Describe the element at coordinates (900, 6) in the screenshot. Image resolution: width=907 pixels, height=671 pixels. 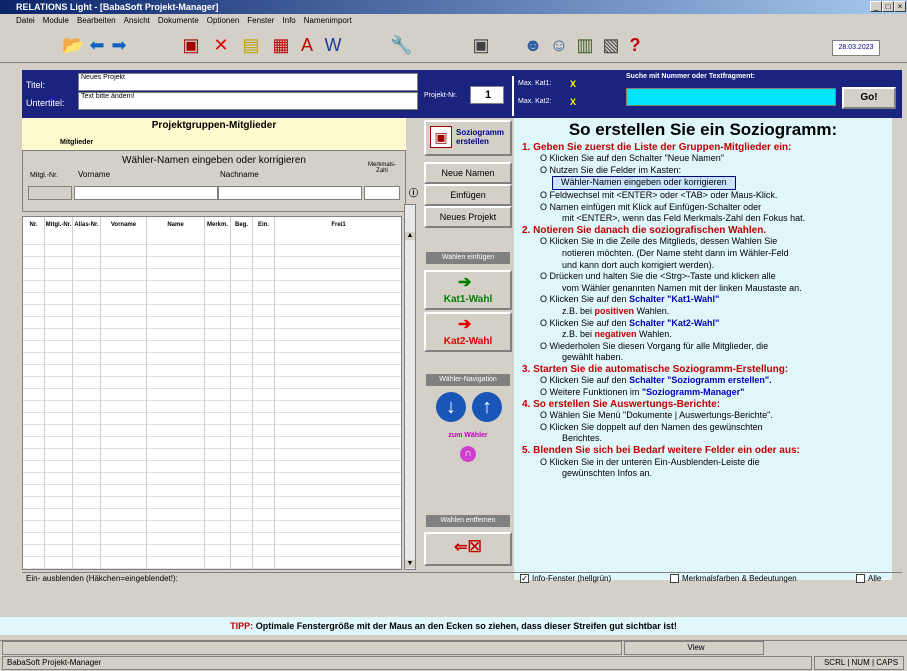
I see `close-button: ×` at that location.